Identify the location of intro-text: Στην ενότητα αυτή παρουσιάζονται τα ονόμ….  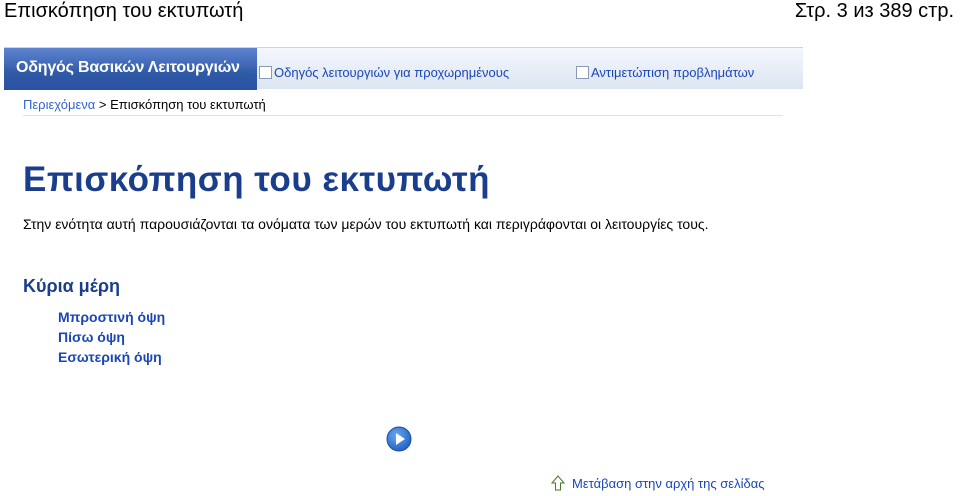
(366, 224).